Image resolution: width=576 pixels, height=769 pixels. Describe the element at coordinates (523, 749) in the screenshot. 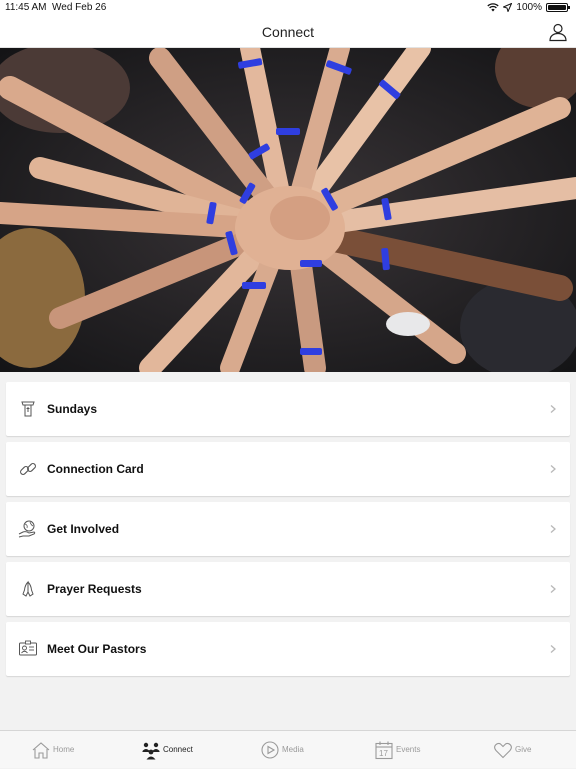

I see `tab-label: Give` at that location.